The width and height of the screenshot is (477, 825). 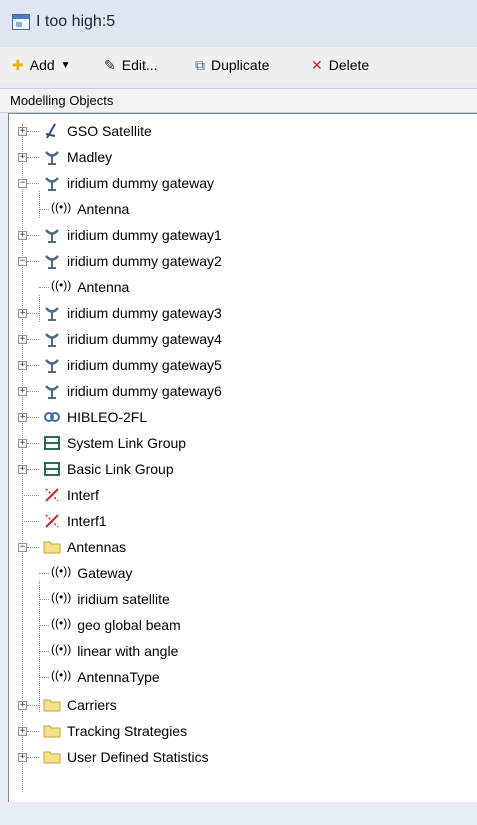 I want to click on tree-item-antenna-geo-global-beam: ((•)) geo global beam, so click(x=116, y=625).